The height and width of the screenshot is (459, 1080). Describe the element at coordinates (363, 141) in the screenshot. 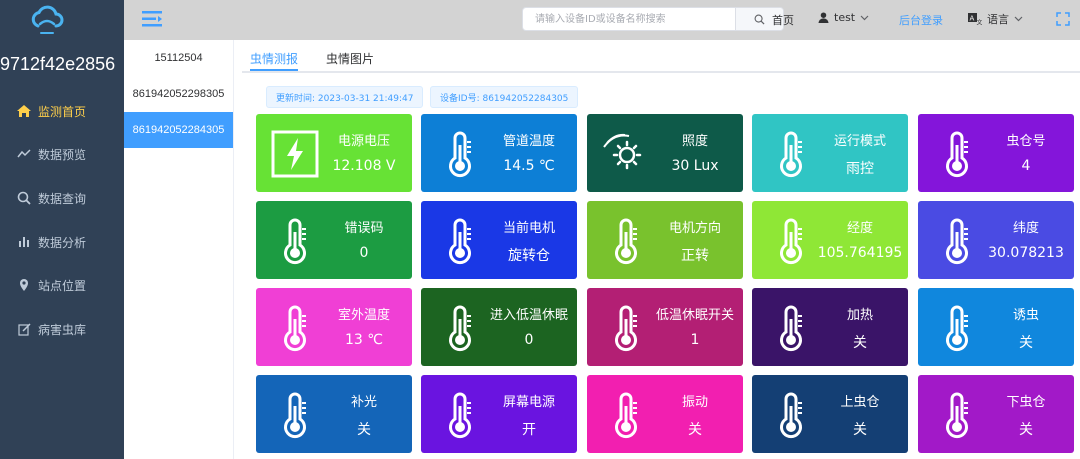

I see `sensor-card-label: 电源电压` at that location.